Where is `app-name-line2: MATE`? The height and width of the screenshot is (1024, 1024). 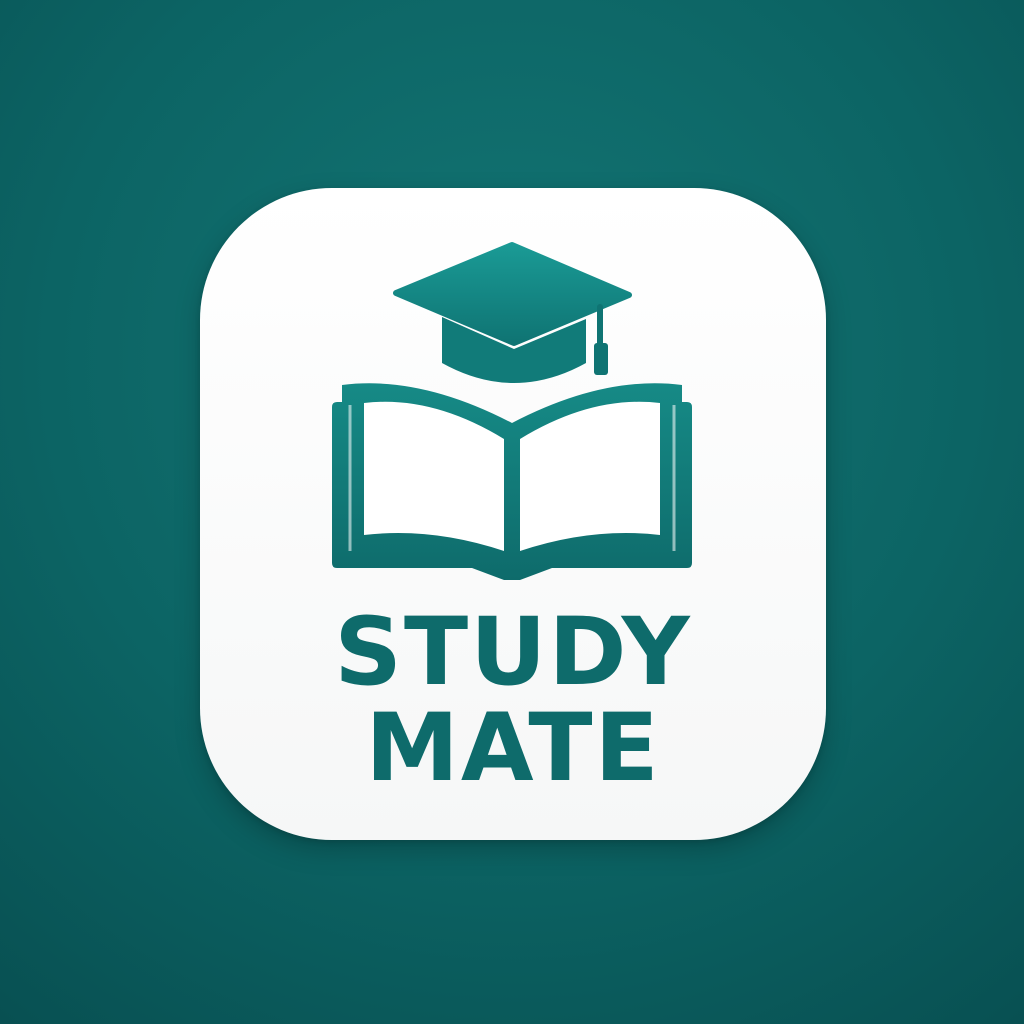
app-name-line2: MATE is located at coordinates (513, 748).